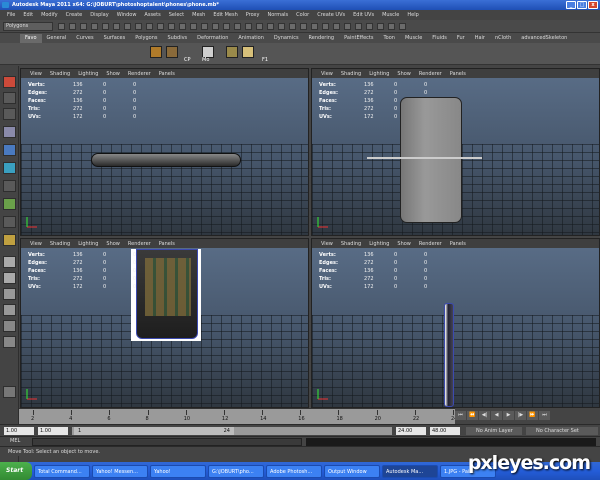 This screenshot has height=480, width=600. What do you see at coordinates (520, 415) in the screenshot?
I see `next-key-button: |▶` at bounding box center [520, 415].